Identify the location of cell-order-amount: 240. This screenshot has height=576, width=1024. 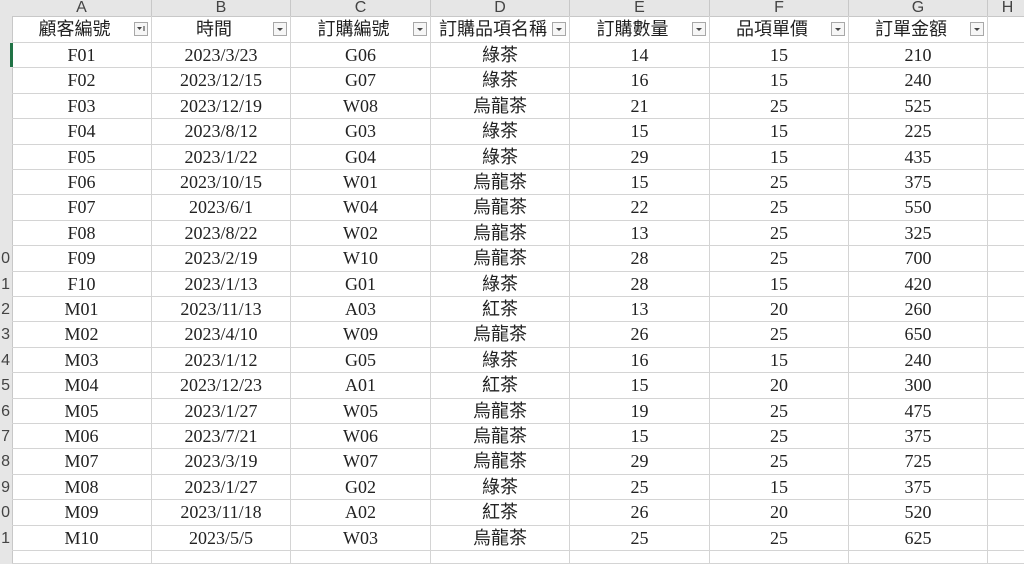
(918, 360).